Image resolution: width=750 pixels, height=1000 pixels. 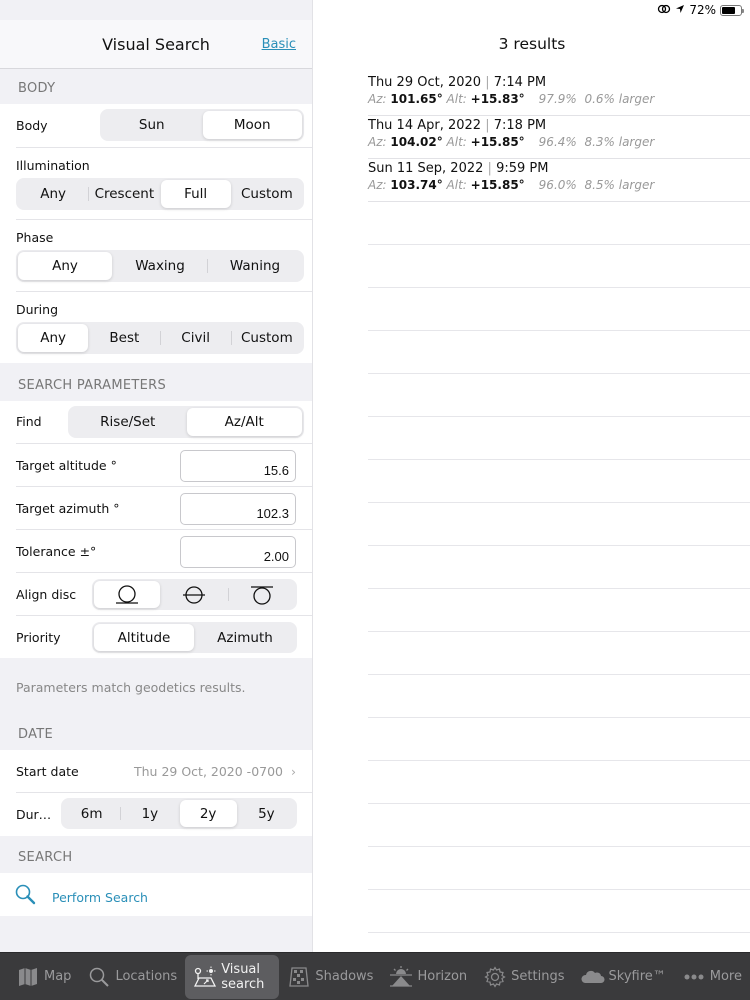 I want to click on disc-top-icon, so click(x=262, y=595).